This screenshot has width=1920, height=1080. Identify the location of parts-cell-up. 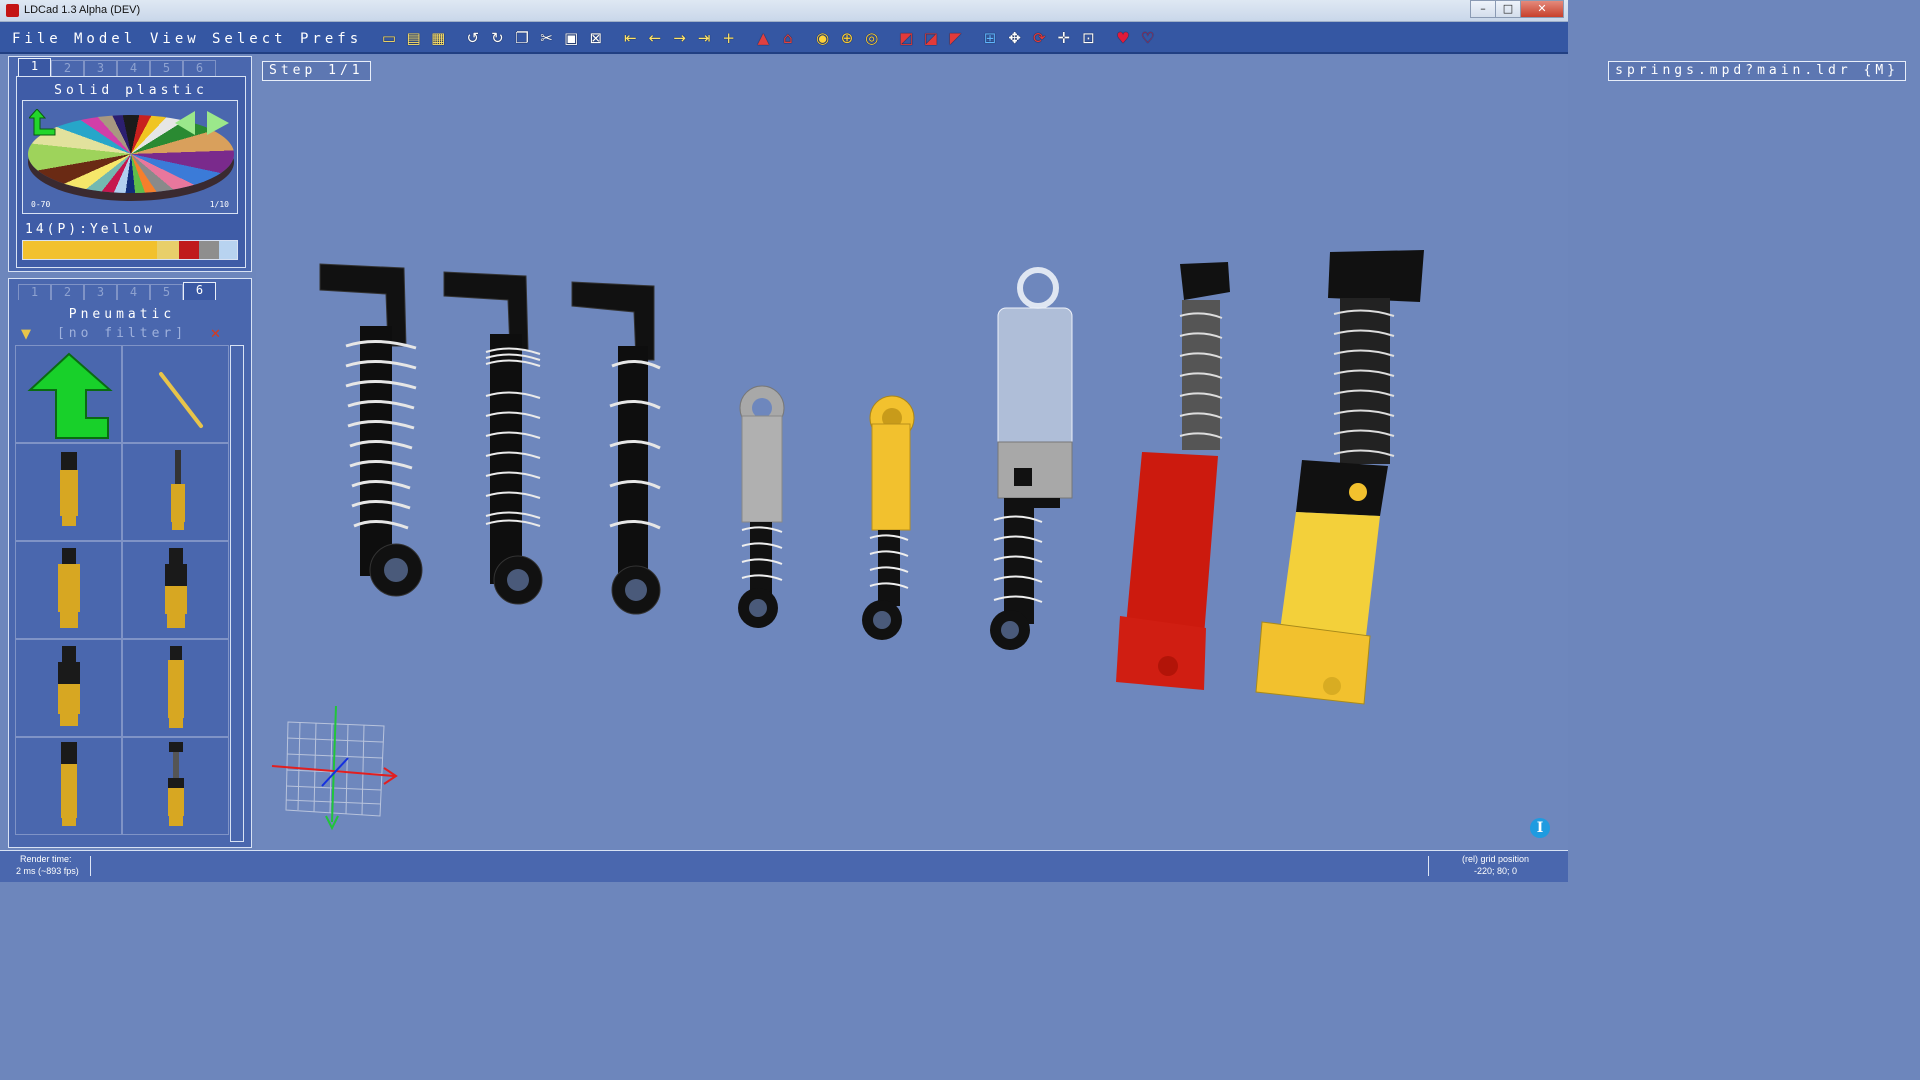
(68, 394).